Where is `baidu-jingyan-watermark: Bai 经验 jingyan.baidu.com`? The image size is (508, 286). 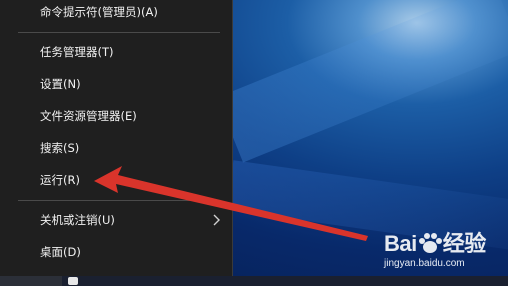
baidu-jingyan-watermark: Bai 经验 jingyan.baidu.com is located at coordinates (443, 251).